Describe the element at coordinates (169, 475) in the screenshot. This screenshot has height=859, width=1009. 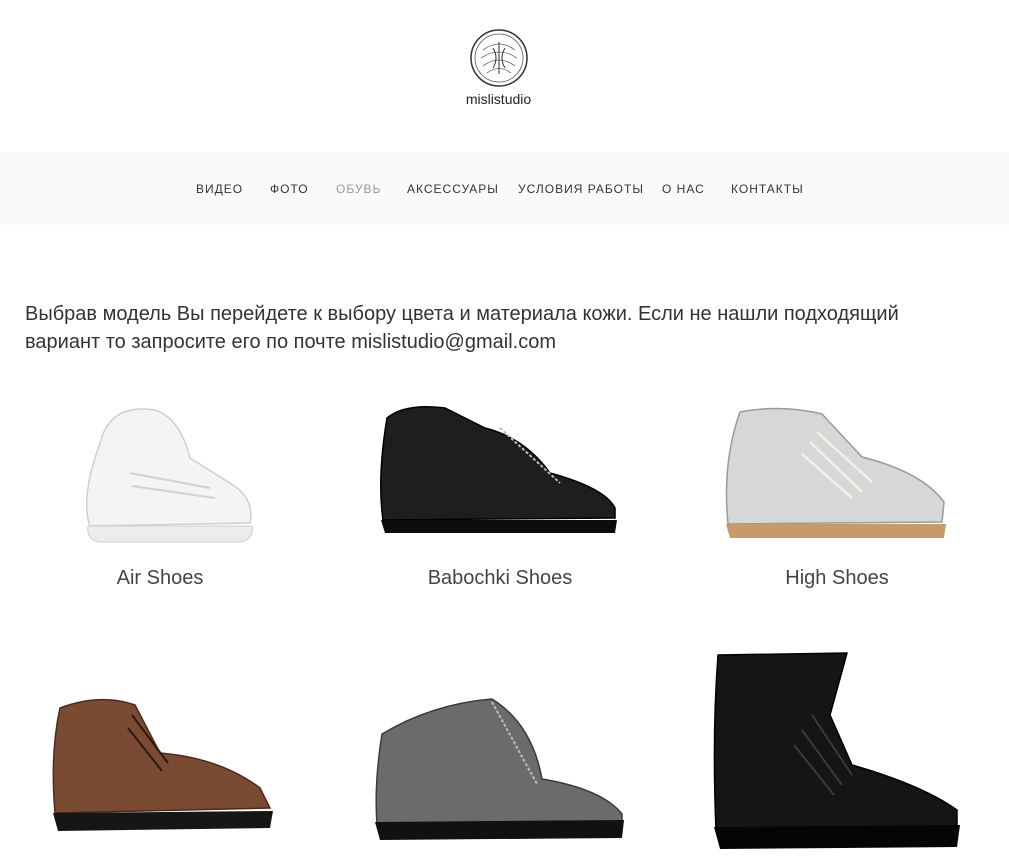
I see `white-high-top-shoe-image` at that location.